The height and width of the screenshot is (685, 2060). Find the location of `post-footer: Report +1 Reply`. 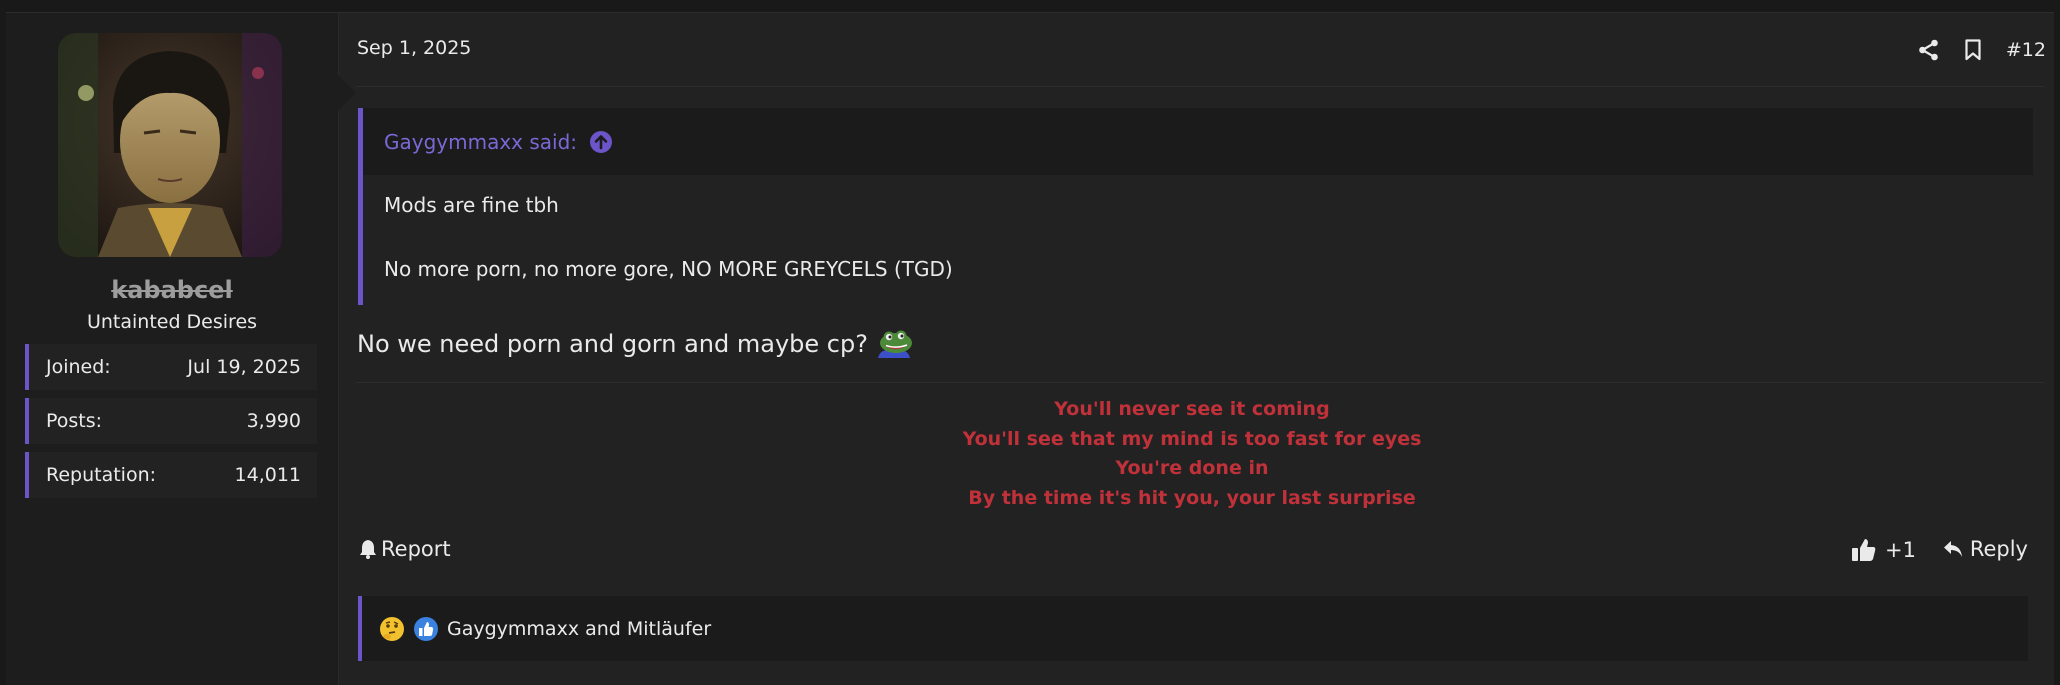

post-footer: Report +1 Reply is located at coordinates (1192, 553).